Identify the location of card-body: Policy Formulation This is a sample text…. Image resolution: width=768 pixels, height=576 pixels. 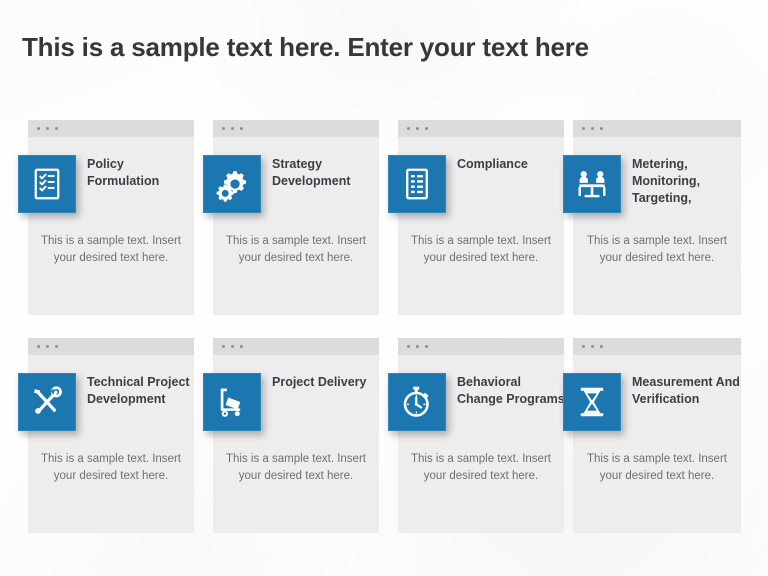
(106, 226).